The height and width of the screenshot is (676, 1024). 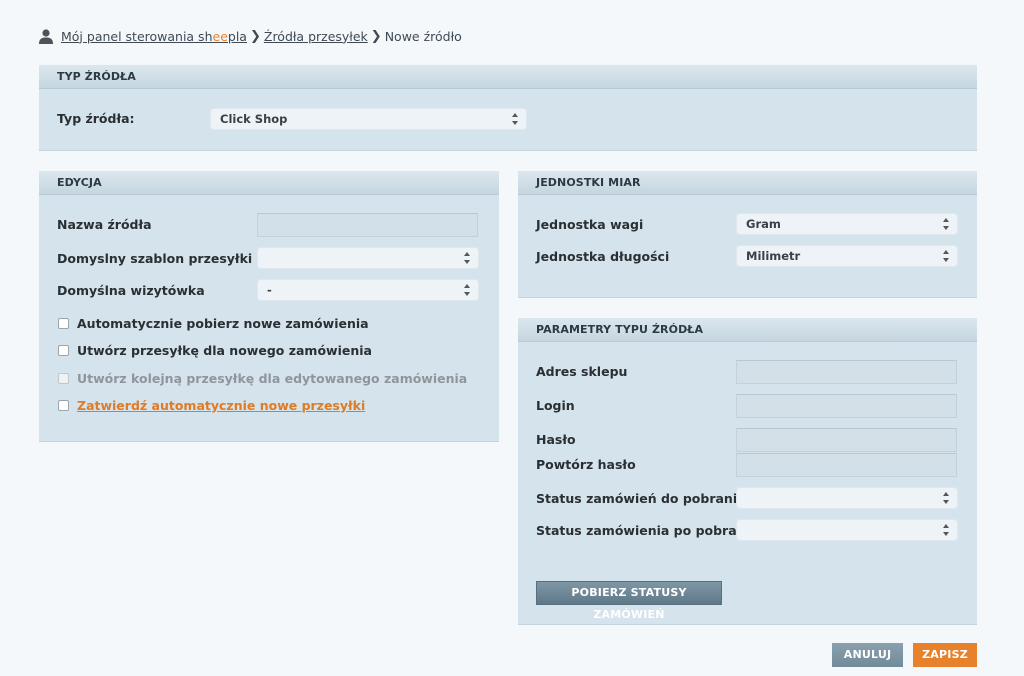 I want to click on cancel-button: ANULUJ, so click(x=867, y=655).